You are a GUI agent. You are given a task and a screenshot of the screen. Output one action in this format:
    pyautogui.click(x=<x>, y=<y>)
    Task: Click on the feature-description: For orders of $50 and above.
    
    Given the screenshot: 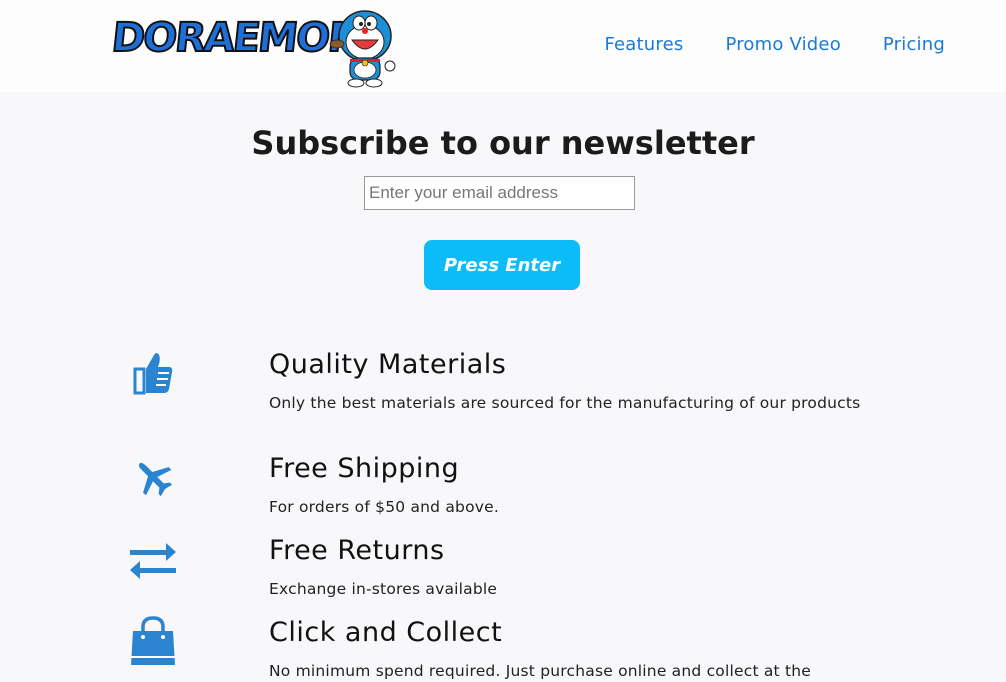 What is the action you would take?
    pyautogui.click(x=384, y=507)
    